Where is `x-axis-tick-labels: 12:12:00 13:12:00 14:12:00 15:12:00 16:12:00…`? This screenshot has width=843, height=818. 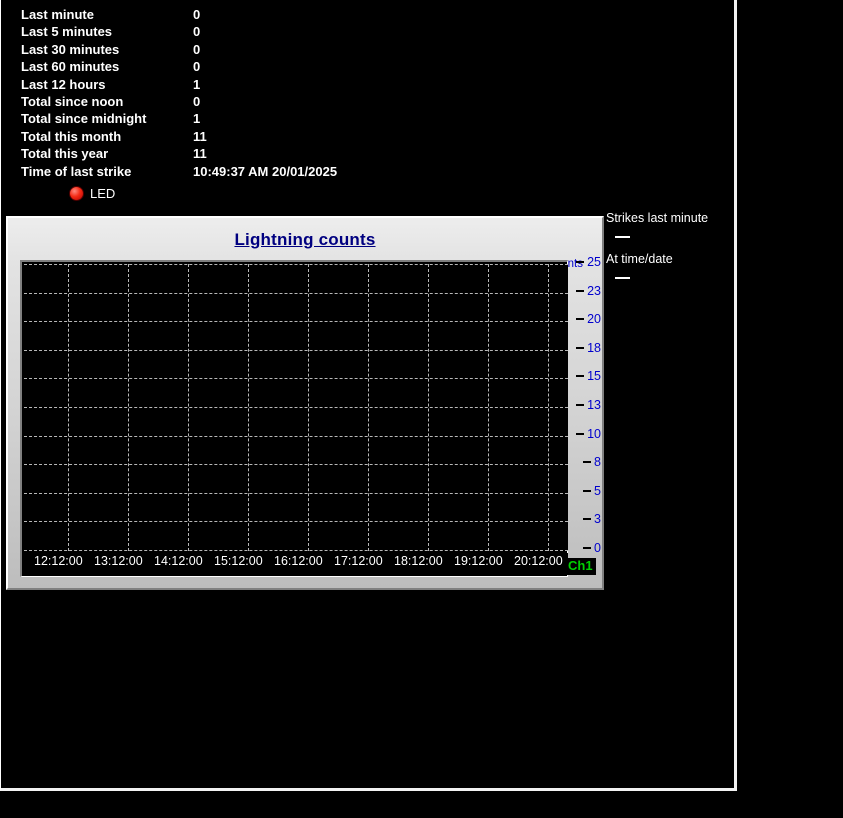
x-axis-tick-labels: 12:12:00 13:12:00 14:12:00 15:12:00 16:12:00… is located at coordinates (296, 564).